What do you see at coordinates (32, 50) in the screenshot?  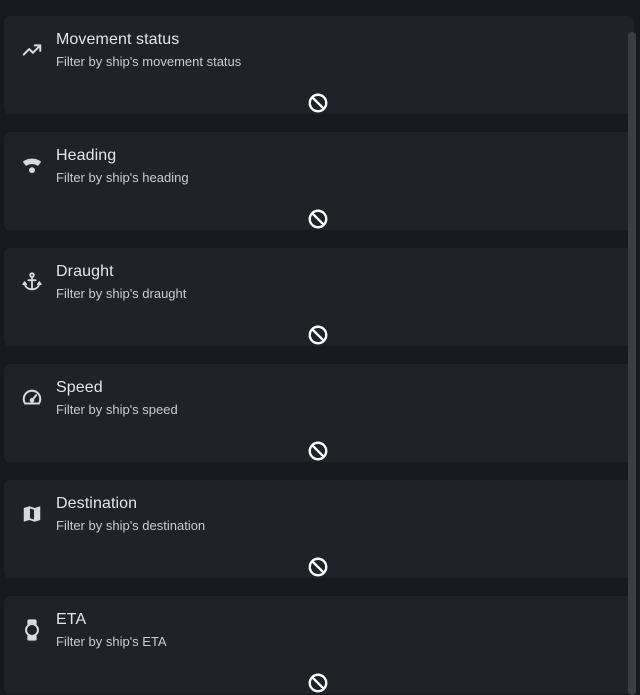 I see `trending-up-icon` at bounding box center [32, 50].